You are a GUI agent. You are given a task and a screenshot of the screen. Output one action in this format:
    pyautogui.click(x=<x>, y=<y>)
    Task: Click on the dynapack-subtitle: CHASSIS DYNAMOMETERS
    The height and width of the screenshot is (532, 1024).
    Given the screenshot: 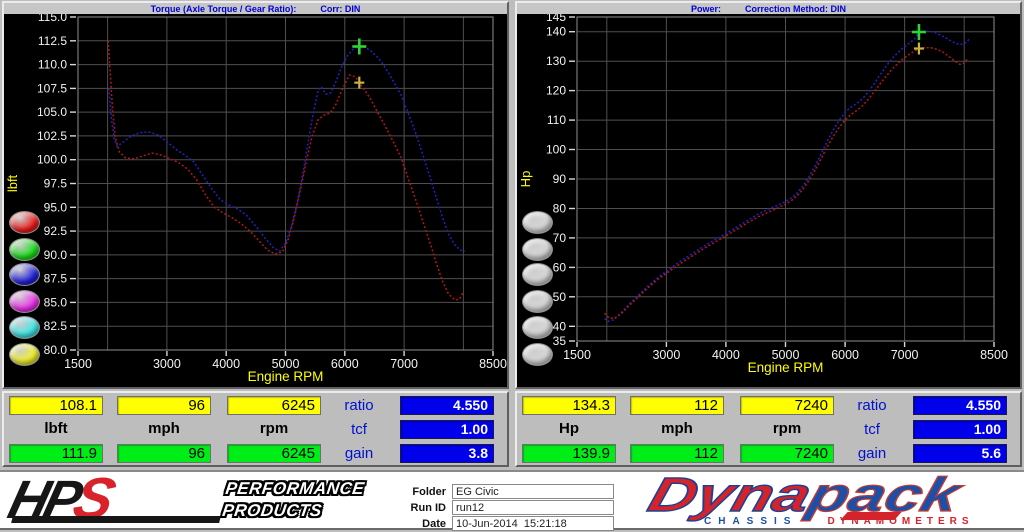 What is the action you would take?
    pyautogui.click(x=839, y=521)
    